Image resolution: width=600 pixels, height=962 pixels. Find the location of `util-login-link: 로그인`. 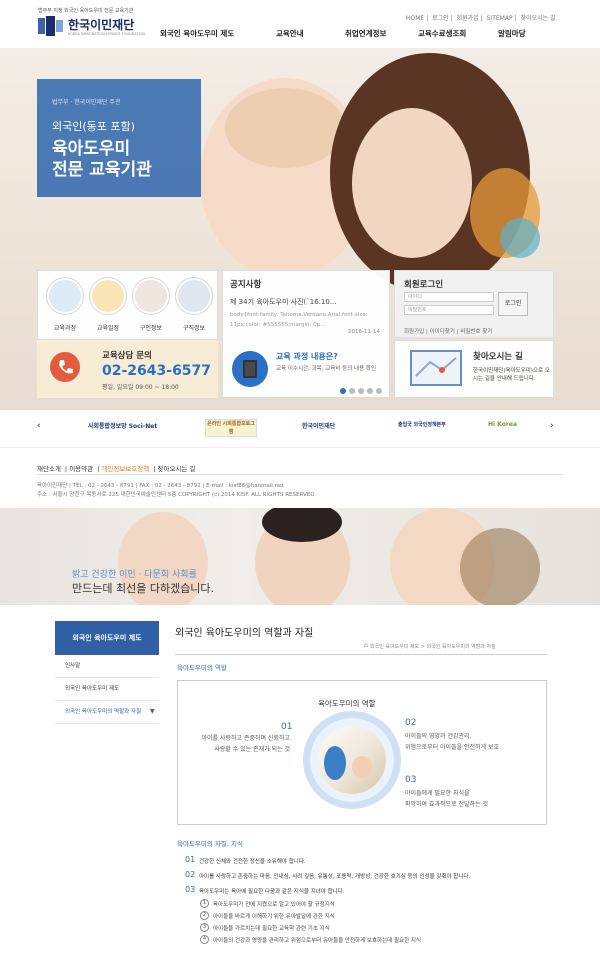

util-login-link: 로그인 is located at coordinates (440, 18).